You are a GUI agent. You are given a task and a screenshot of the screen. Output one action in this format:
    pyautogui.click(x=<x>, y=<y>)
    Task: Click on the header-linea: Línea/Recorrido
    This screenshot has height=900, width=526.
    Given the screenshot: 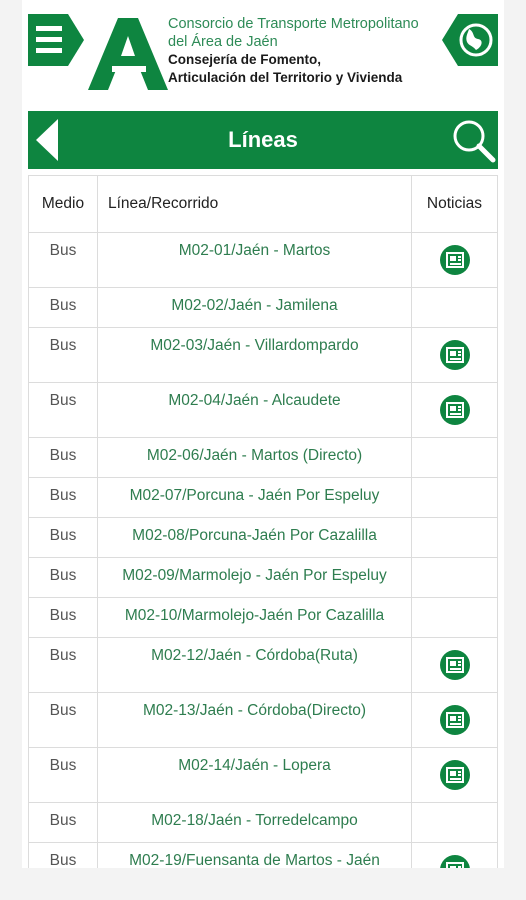 What is the action you would take?
    pyautogui.click(x=254, y=204)
    